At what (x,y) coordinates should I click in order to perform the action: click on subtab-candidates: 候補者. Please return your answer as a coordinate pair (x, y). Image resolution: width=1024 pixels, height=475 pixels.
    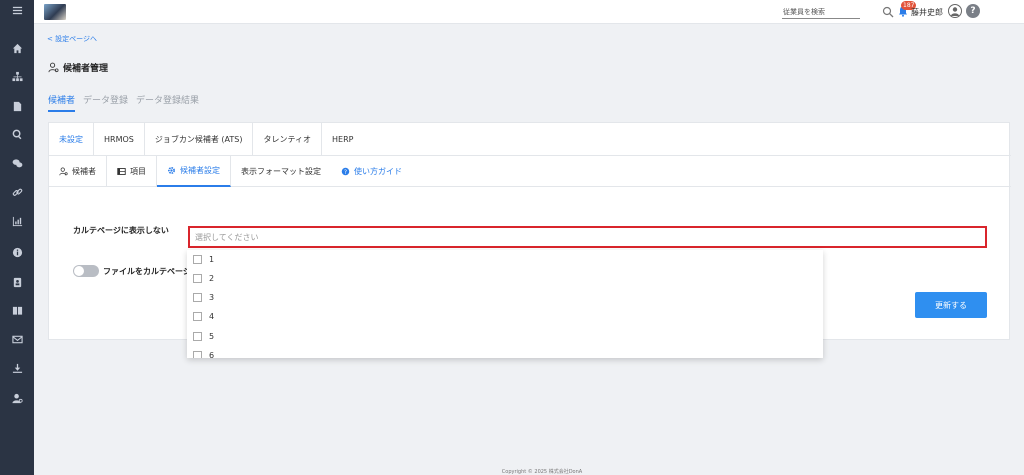
    Looking at the image, I should click on (78, 171).